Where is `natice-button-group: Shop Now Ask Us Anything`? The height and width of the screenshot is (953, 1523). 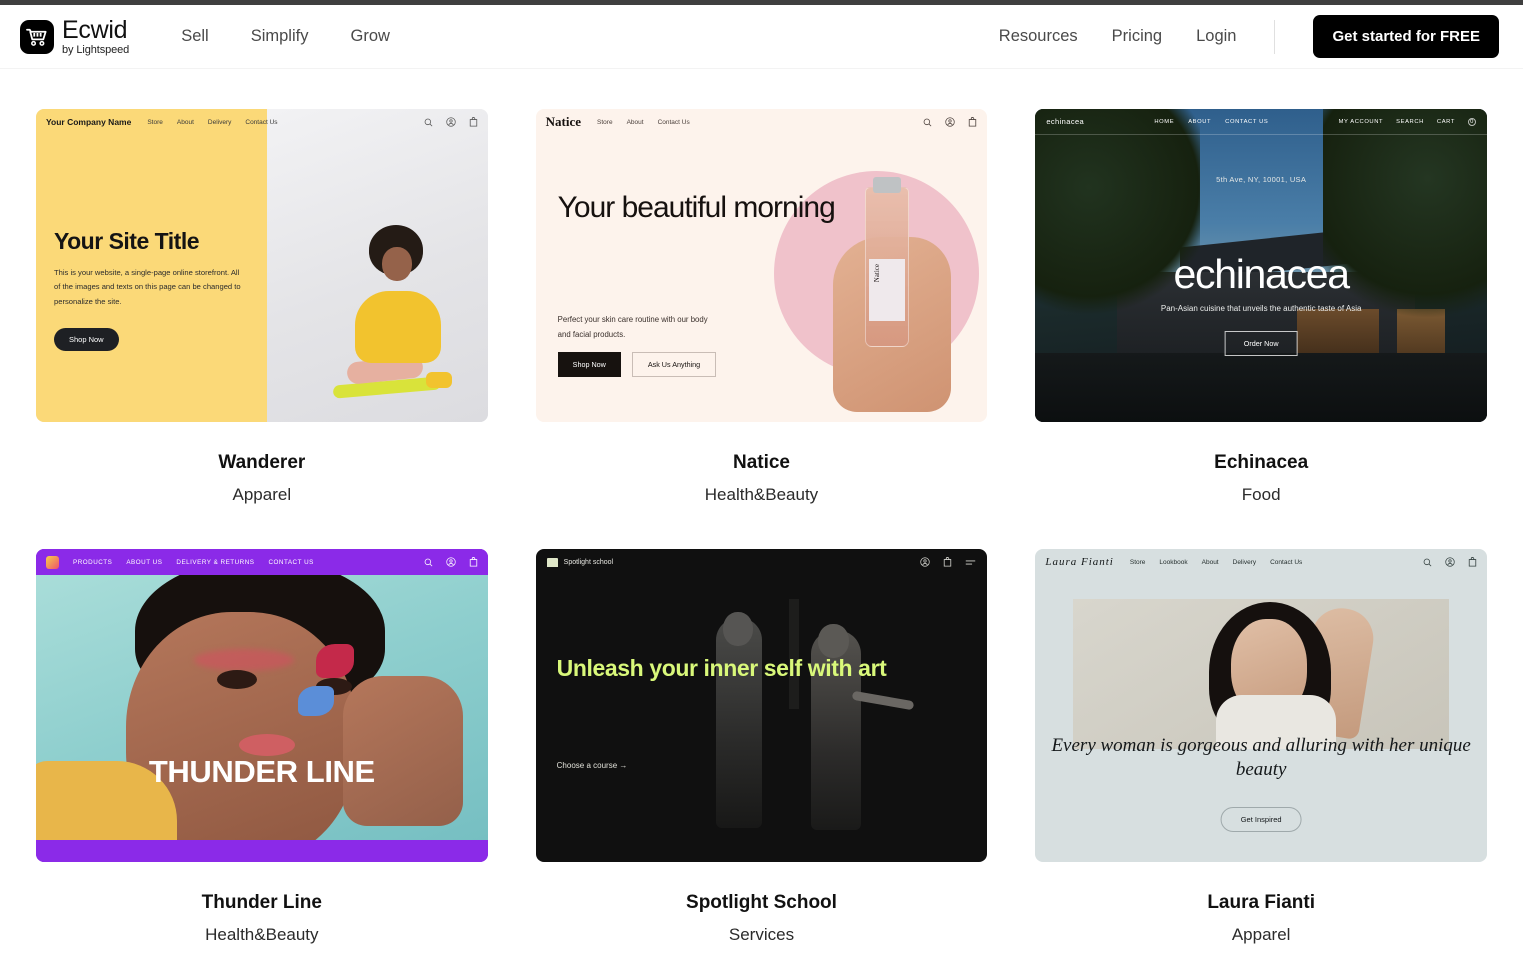
natice-button-group: Shop Now Ask Us Anything is located at coordinates (637, 364).